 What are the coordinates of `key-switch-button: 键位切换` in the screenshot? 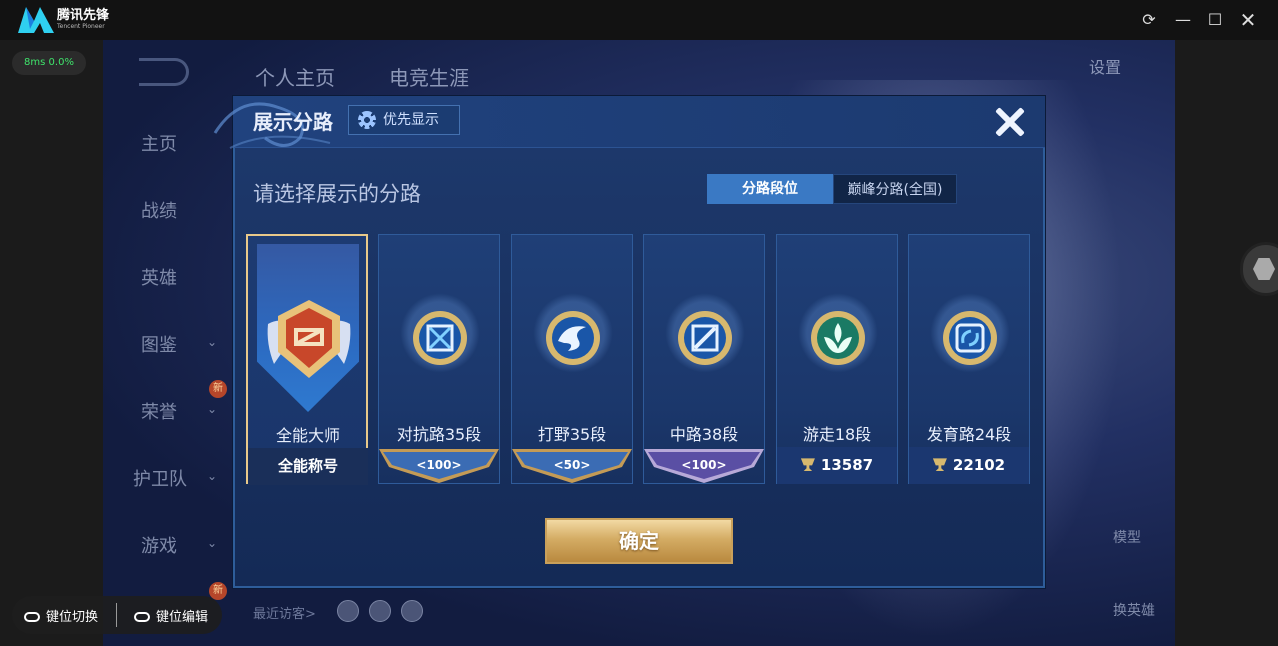 It's located at (61, 615).